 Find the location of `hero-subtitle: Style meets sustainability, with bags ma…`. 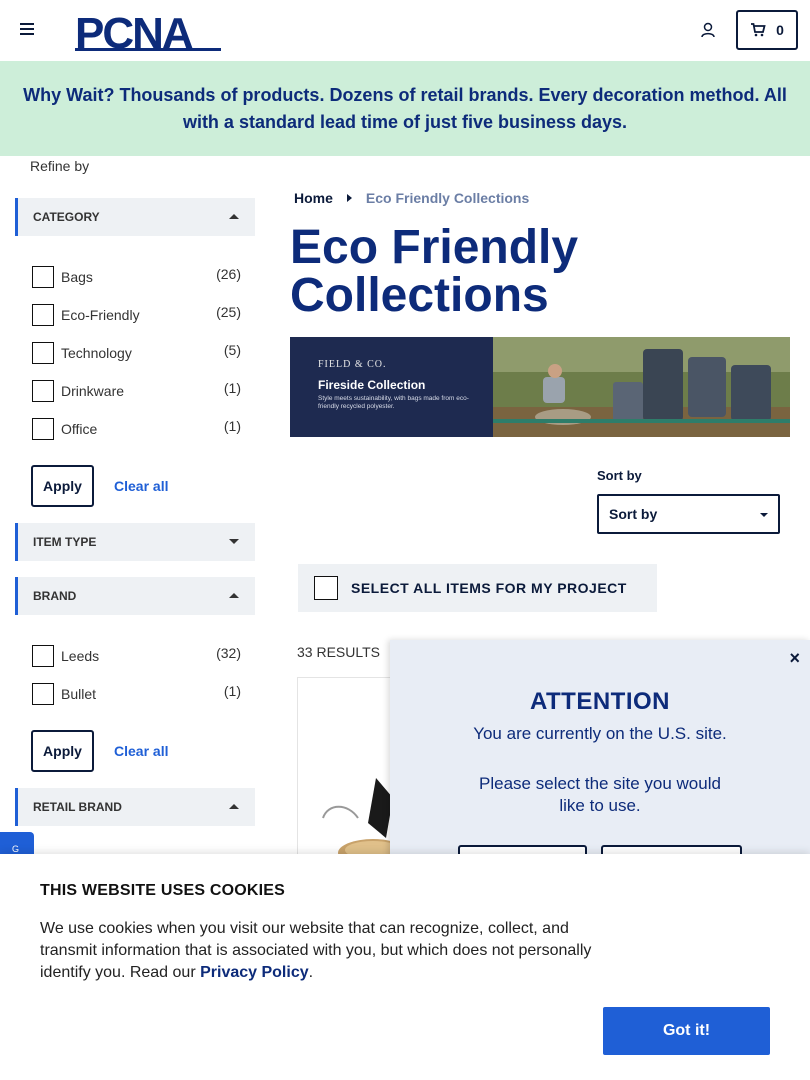

hero-subtitle: Style meets sustainability, with bags ma… is located at coordinates (393, 402).